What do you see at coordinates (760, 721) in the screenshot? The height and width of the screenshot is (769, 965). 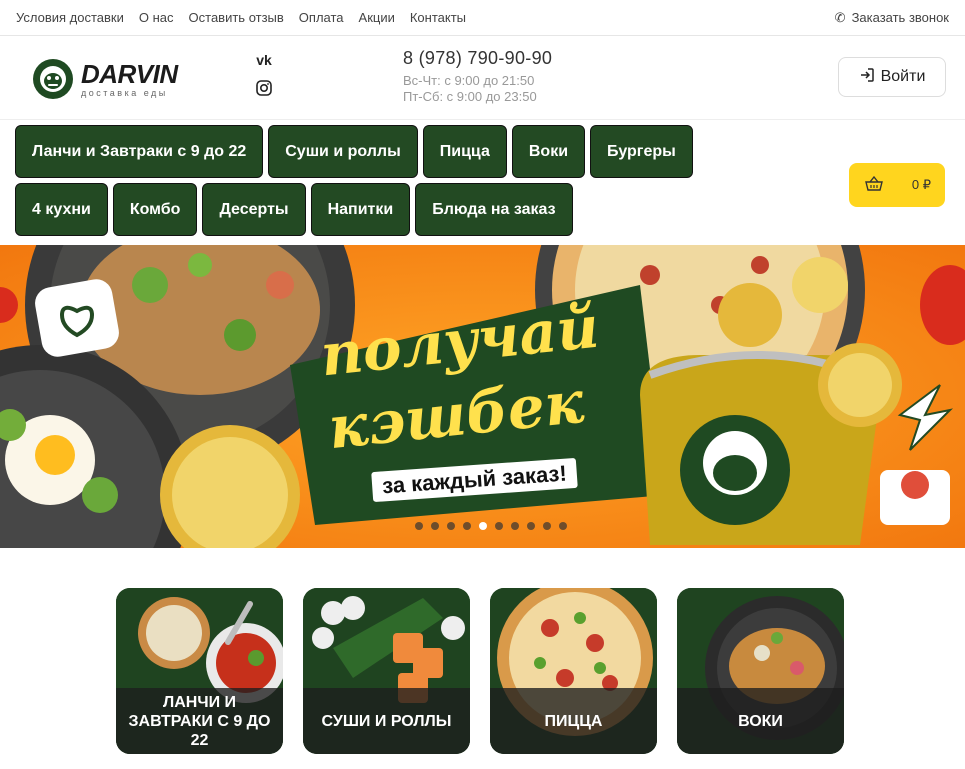 I see `card-woks-label: ВОКИ` at bounding box center [760, 721].